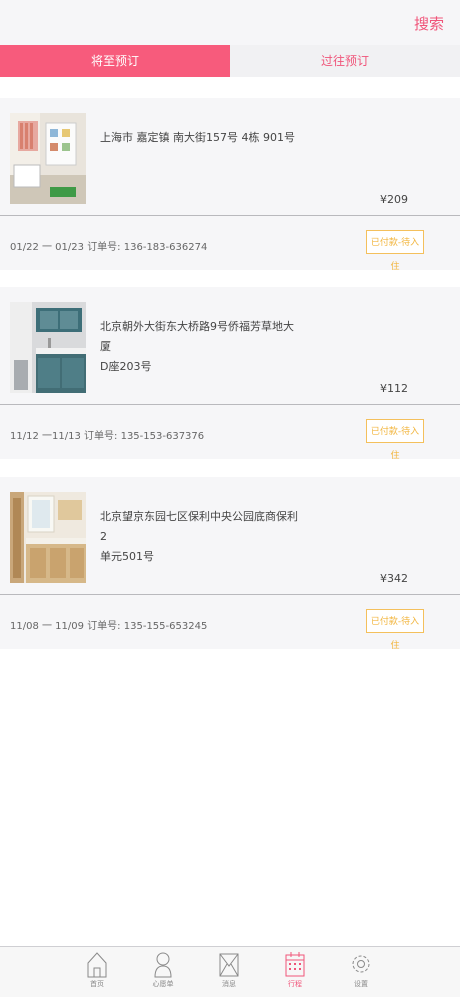 Image resolution: width=460 pixels, height=997 pixels. What do you see at coordinates (229, 965) in the screenshot?
I see `message-icon` at bounding box center [229, 965].